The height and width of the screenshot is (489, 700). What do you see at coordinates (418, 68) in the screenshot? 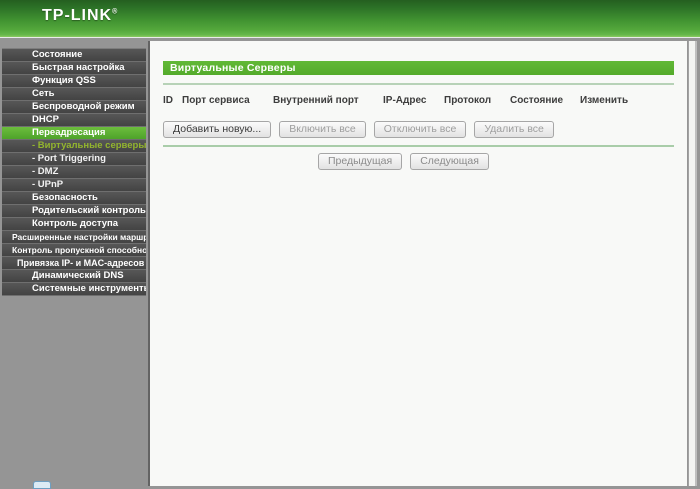
I see `section-header: Виртуальные Серверы` at bounding box center [418, 68].